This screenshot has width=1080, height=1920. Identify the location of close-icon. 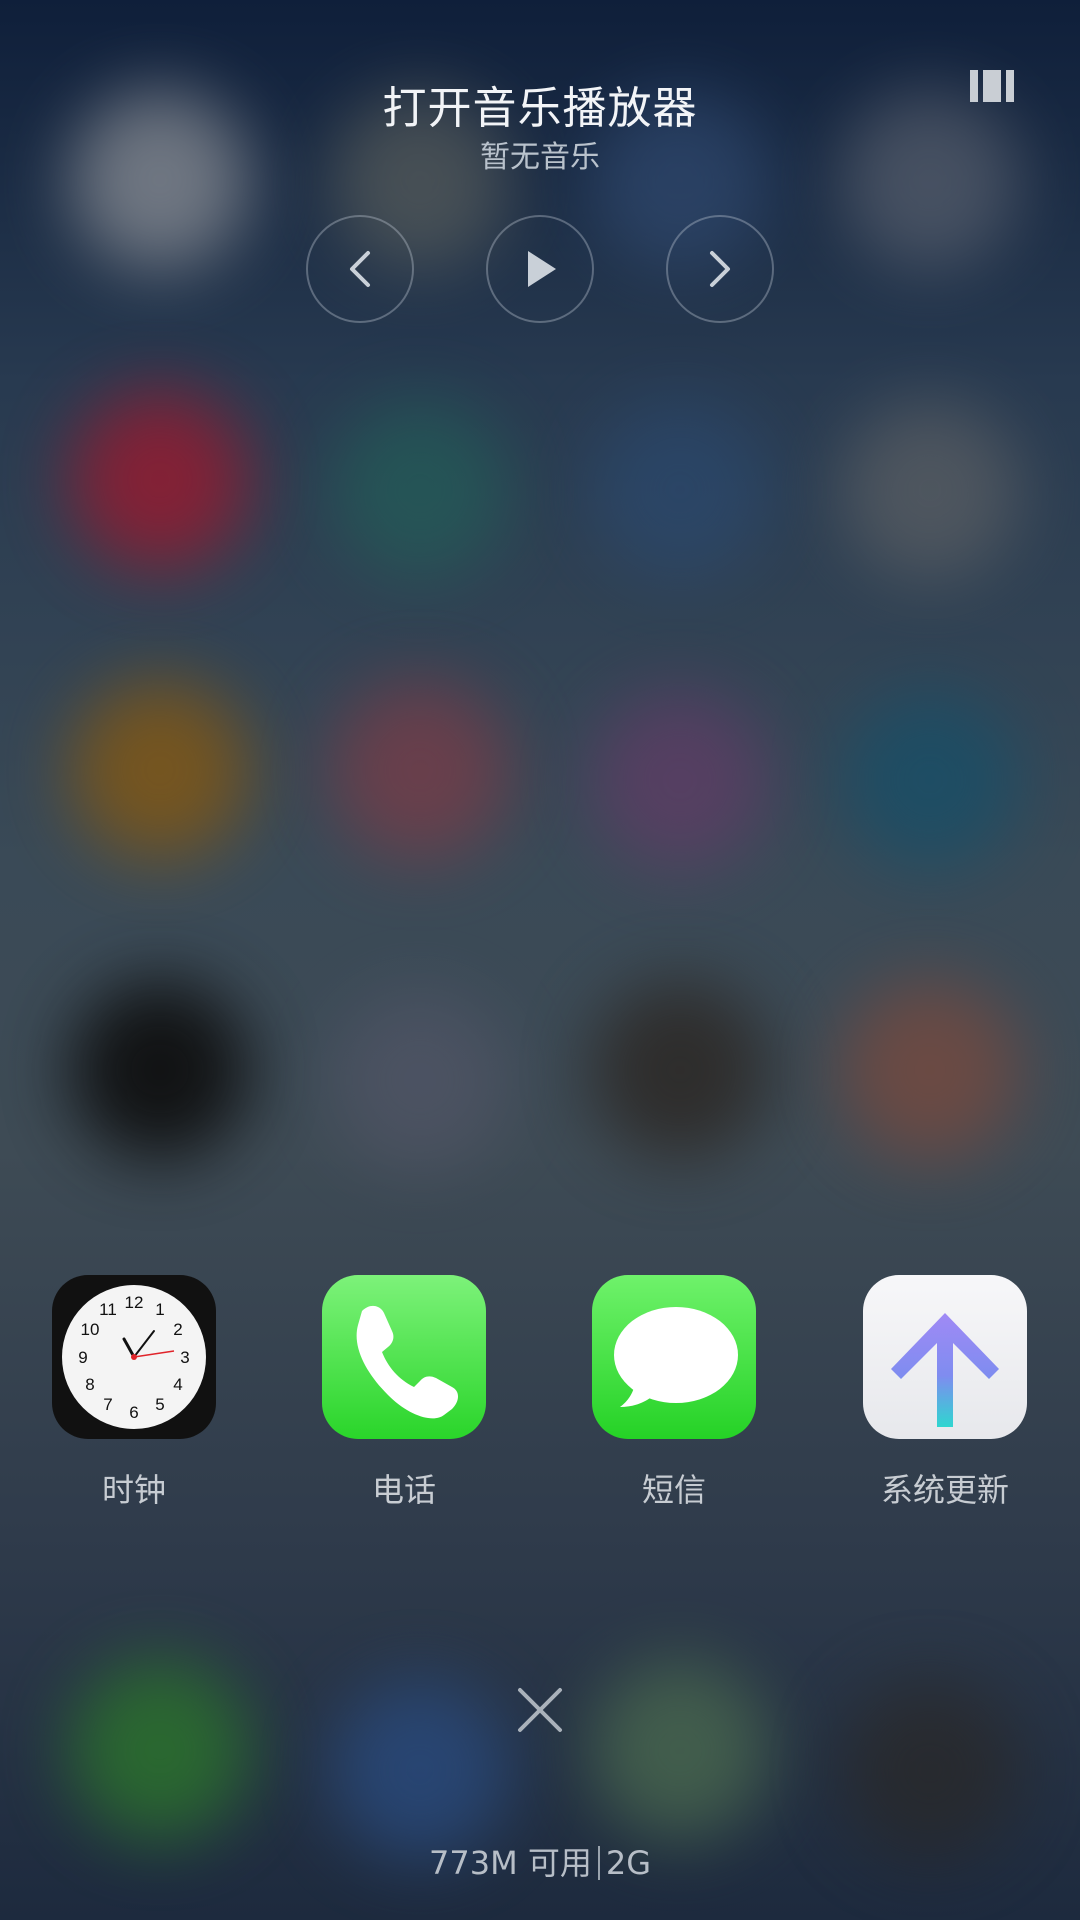
(540, 1710).